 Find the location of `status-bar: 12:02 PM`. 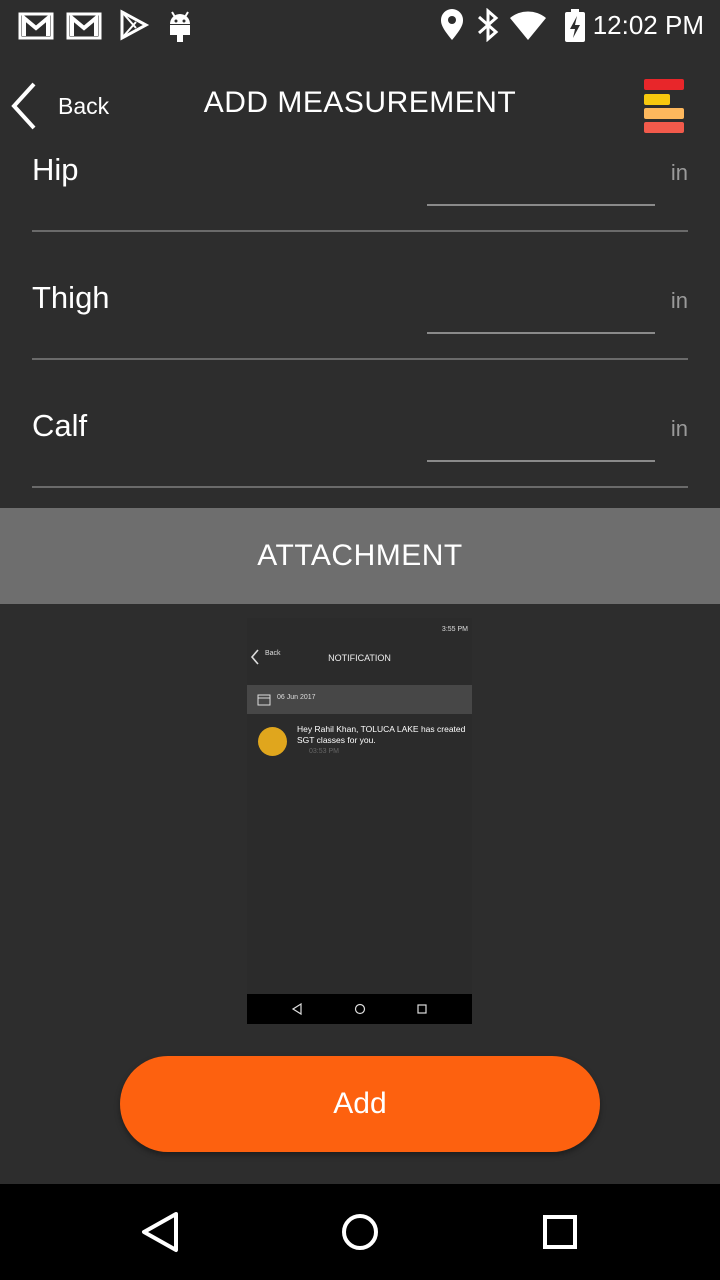

status-bar: 12:02 PM is located at coordinates (360, 25).